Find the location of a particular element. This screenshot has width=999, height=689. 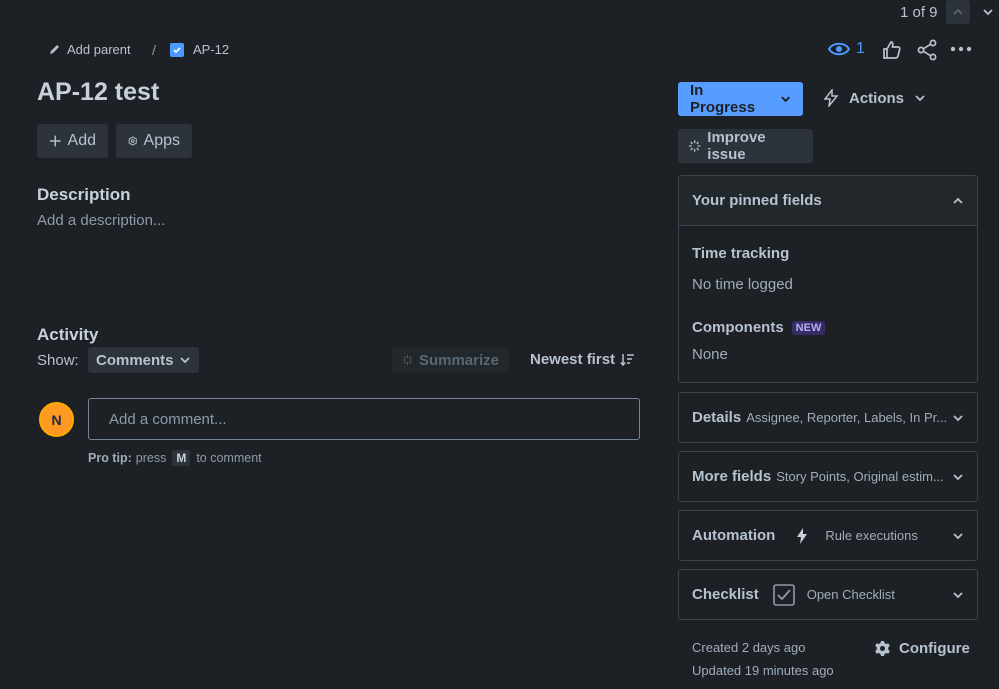

status-label: In Progress is located at coordinates (723, 99).